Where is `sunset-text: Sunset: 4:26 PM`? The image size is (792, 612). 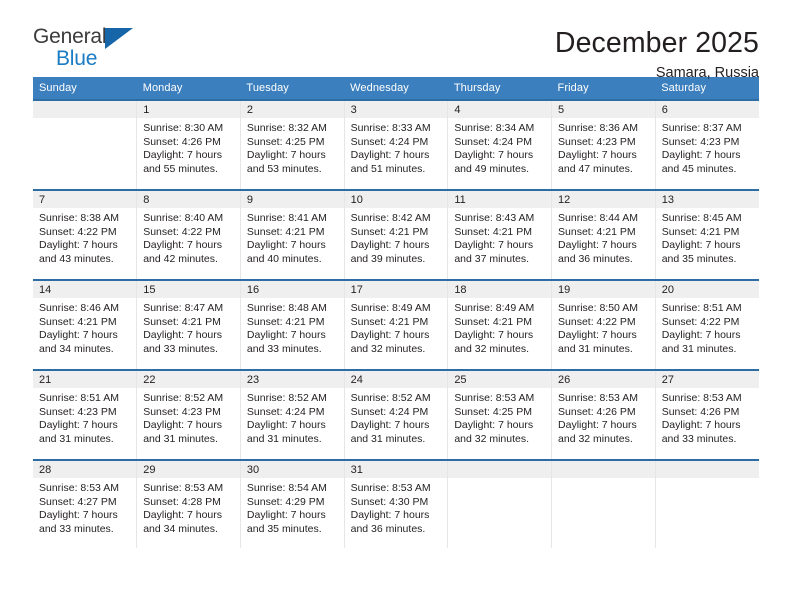
sunset-text: Sunset: 4:26 PM is located at coordinates (182, 141).